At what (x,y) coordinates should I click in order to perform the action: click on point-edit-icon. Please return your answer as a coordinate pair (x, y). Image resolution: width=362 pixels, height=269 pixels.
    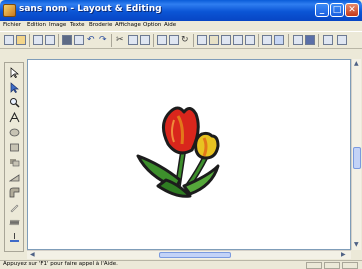
    Looking at the image, I should click on (14, 87).